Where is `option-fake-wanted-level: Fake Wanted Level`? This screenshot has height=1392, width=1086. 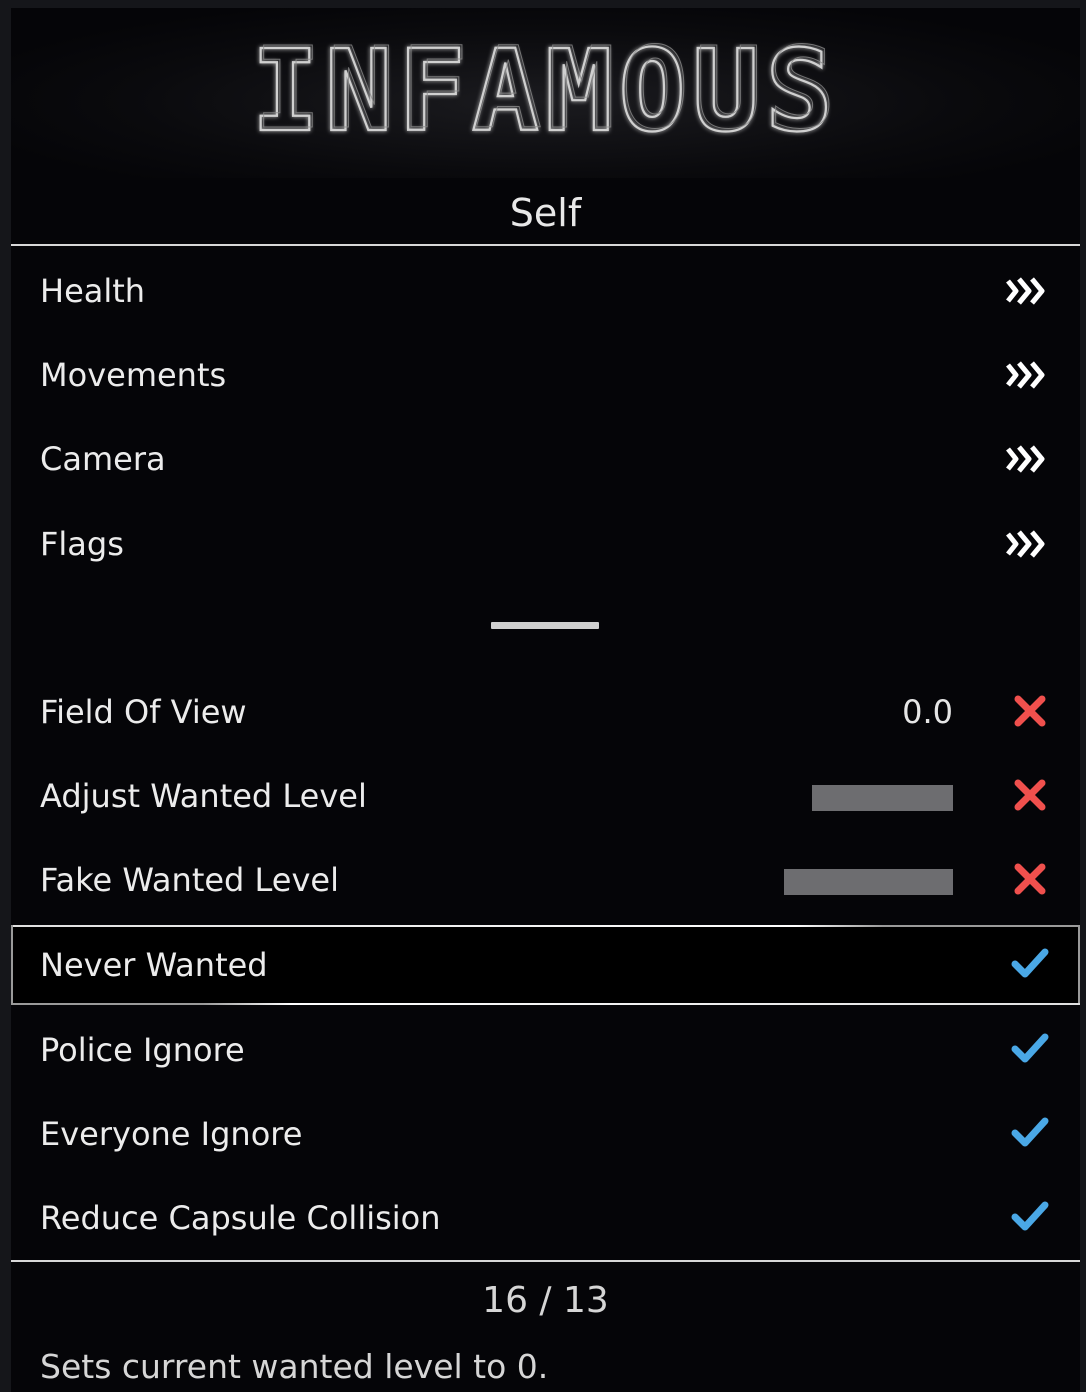 option-fake-wanted-level: Fake Wanted Level is located at coordinates (545, 880).